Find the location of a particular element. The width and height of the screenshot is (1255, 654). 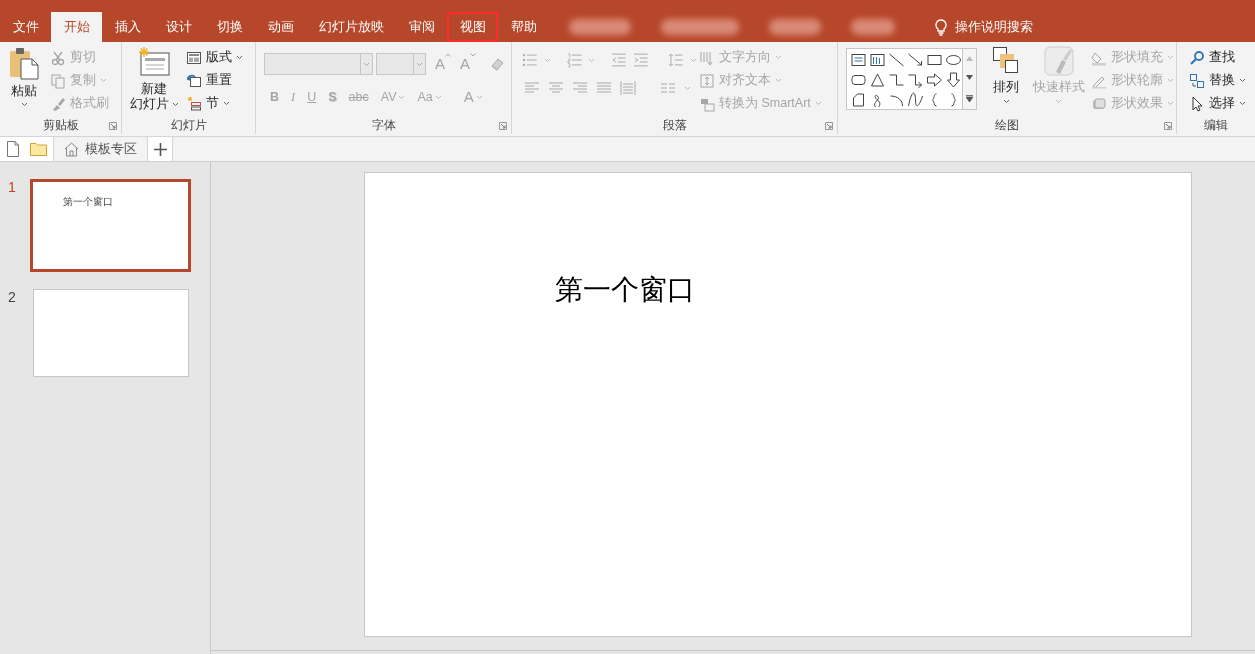

plus-icon is located at coordinates (160, 149).